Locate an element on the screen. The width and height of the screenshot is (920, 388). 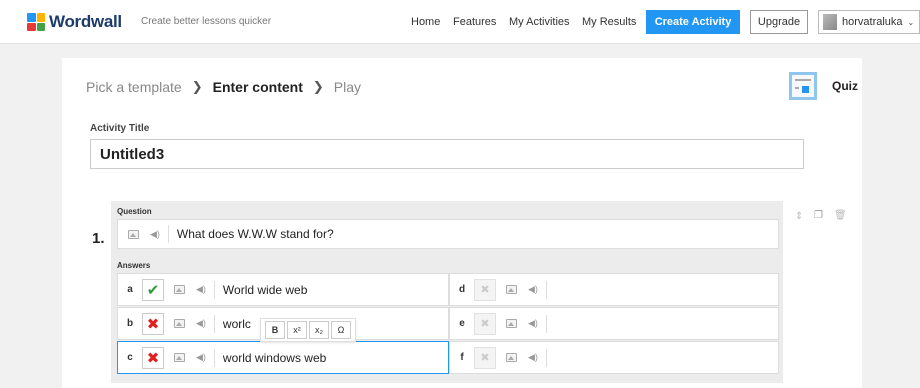
answer-text-input: worlc is located at coordinates (233, 324).